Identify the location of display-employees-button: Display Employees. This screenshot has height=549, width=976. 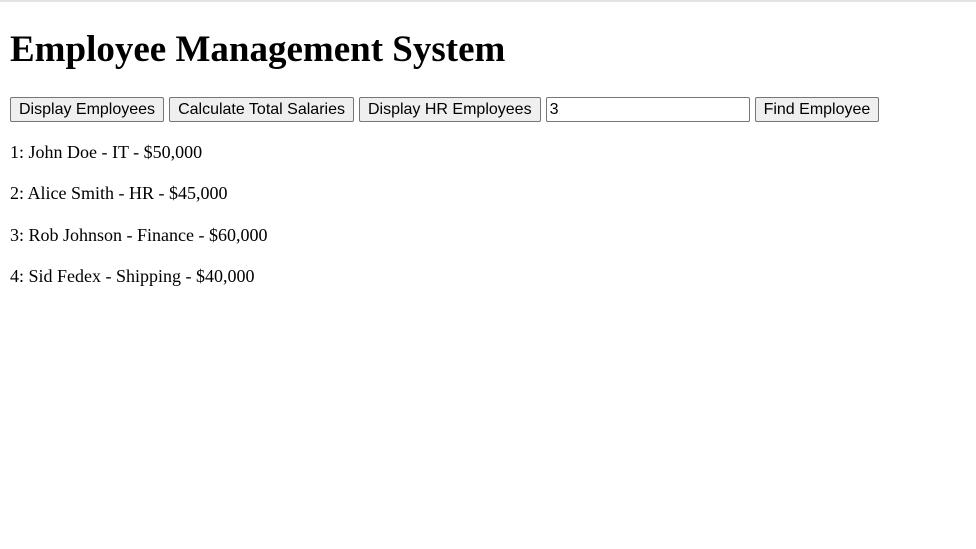
(87, 109).